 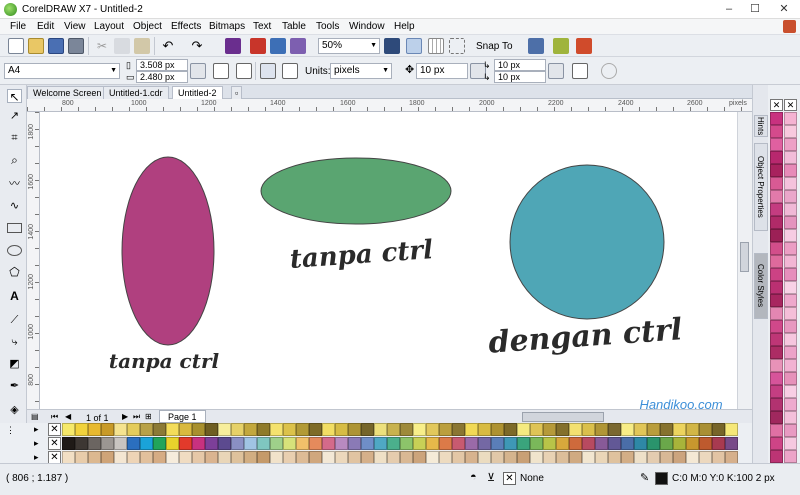 I want to click on paste-icon, so click(x=142, y=46).